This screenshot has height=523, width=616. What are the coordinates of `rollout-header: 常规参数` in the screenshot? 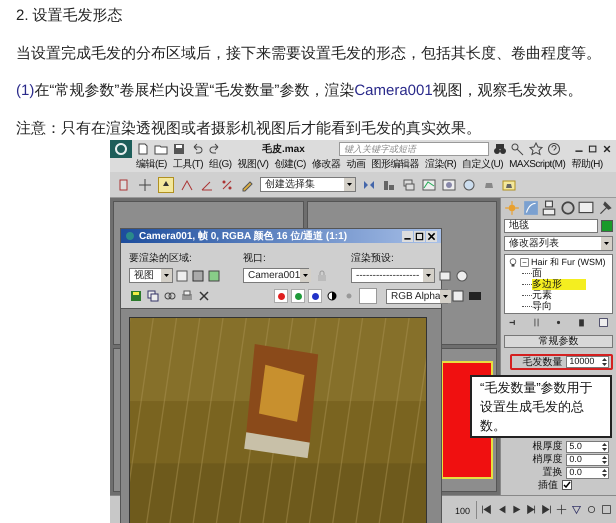 It's located at (558, 341).